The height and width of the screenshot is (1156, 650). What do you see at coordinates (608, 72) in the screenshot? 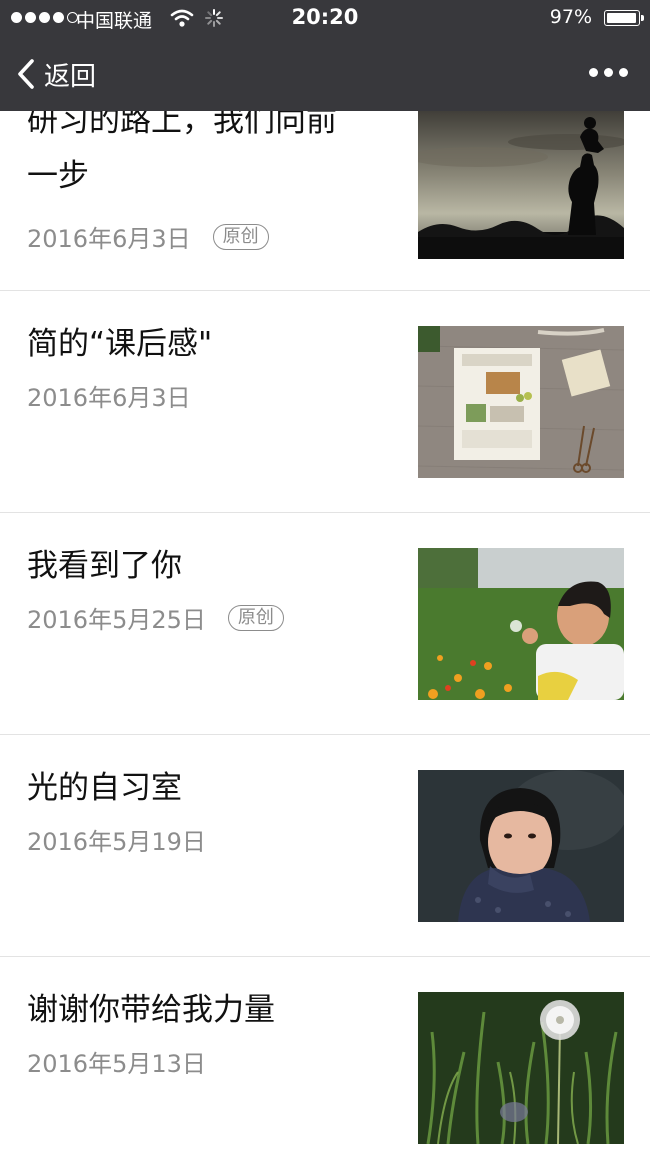
I see `more-options-button` at bounding box center [608, 72].